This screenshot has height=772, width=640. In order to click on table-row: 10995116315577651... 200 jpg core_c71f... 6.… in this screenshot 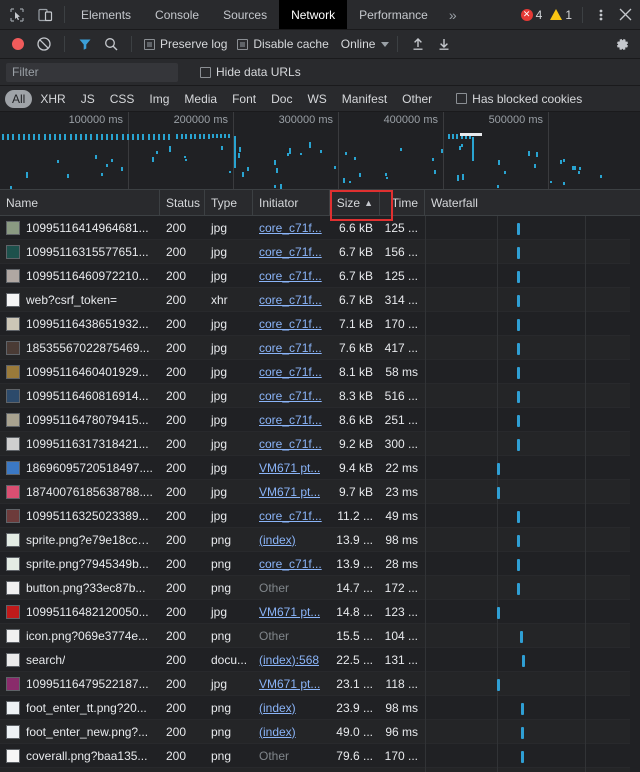, I will do `click(320, 251)`.